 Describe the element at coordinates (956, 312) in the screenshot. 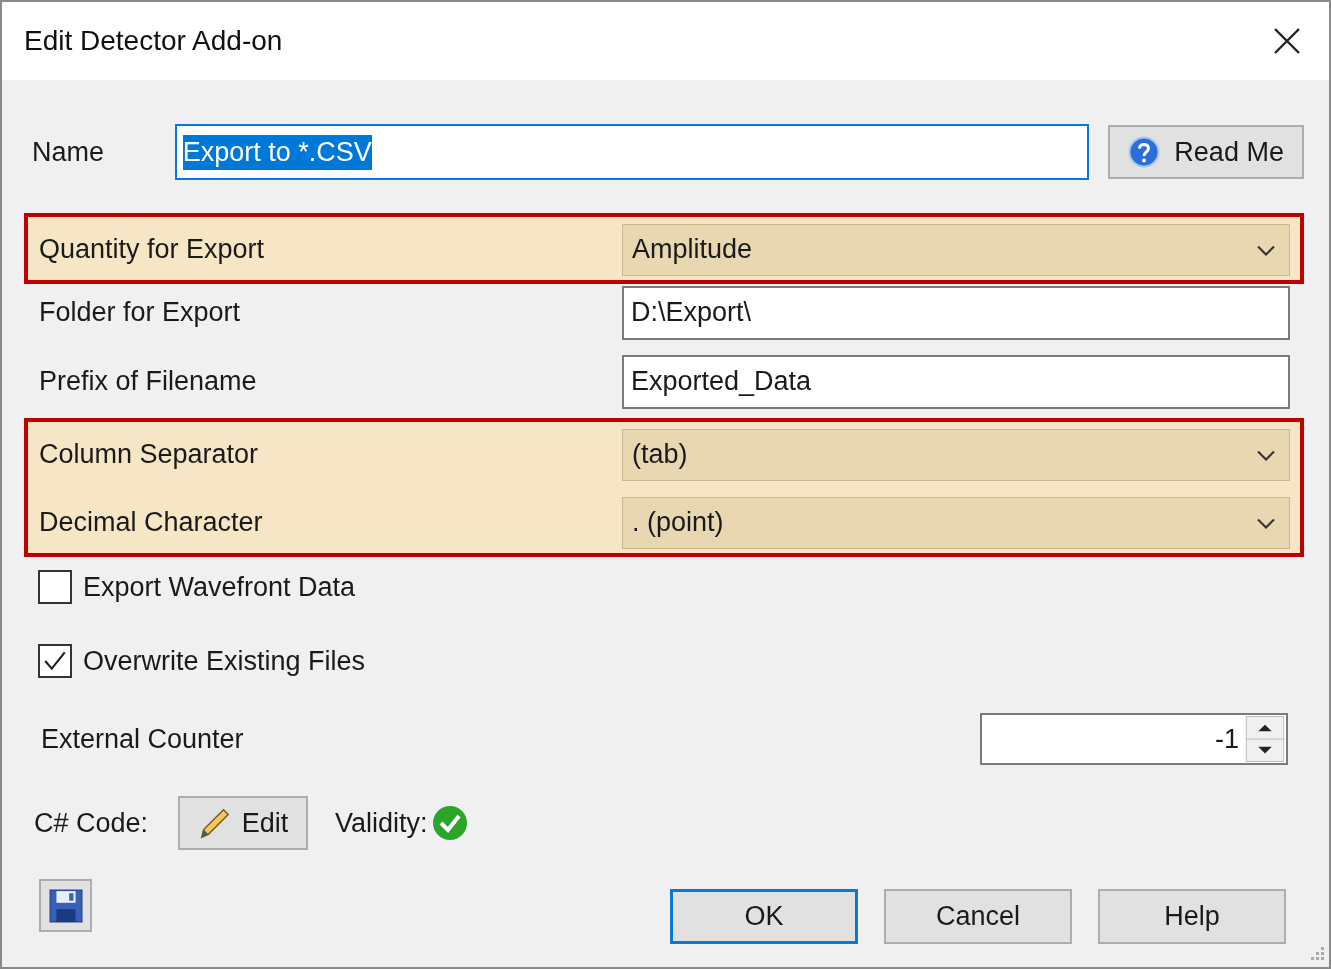

I see `text-field: D:\Export\` at that location.